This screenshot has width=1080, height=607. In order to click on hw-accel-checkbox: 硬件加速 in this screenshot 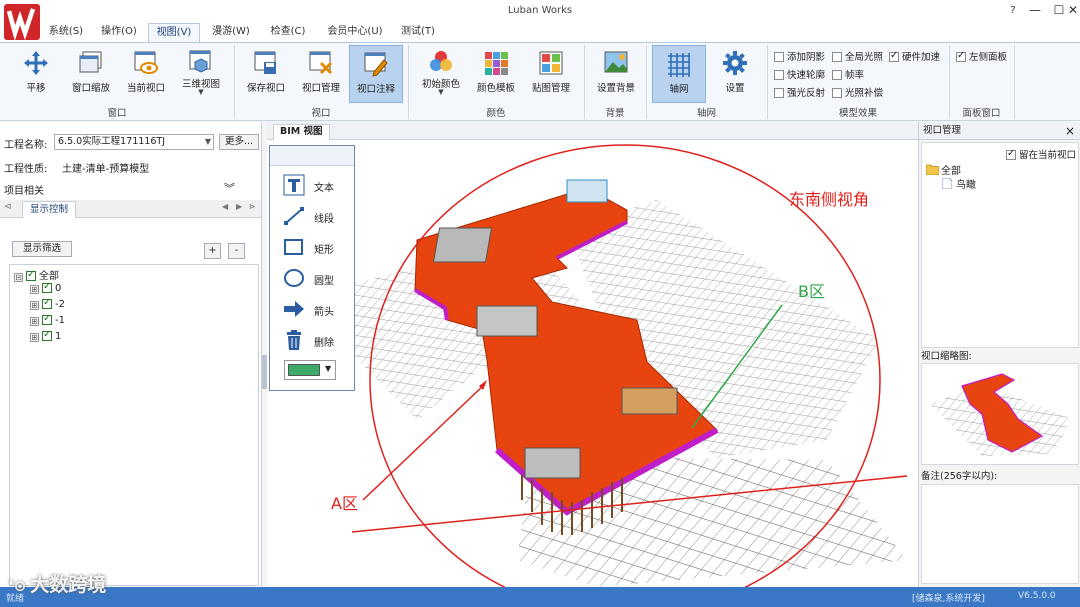, I will do `click(914, 56)`.